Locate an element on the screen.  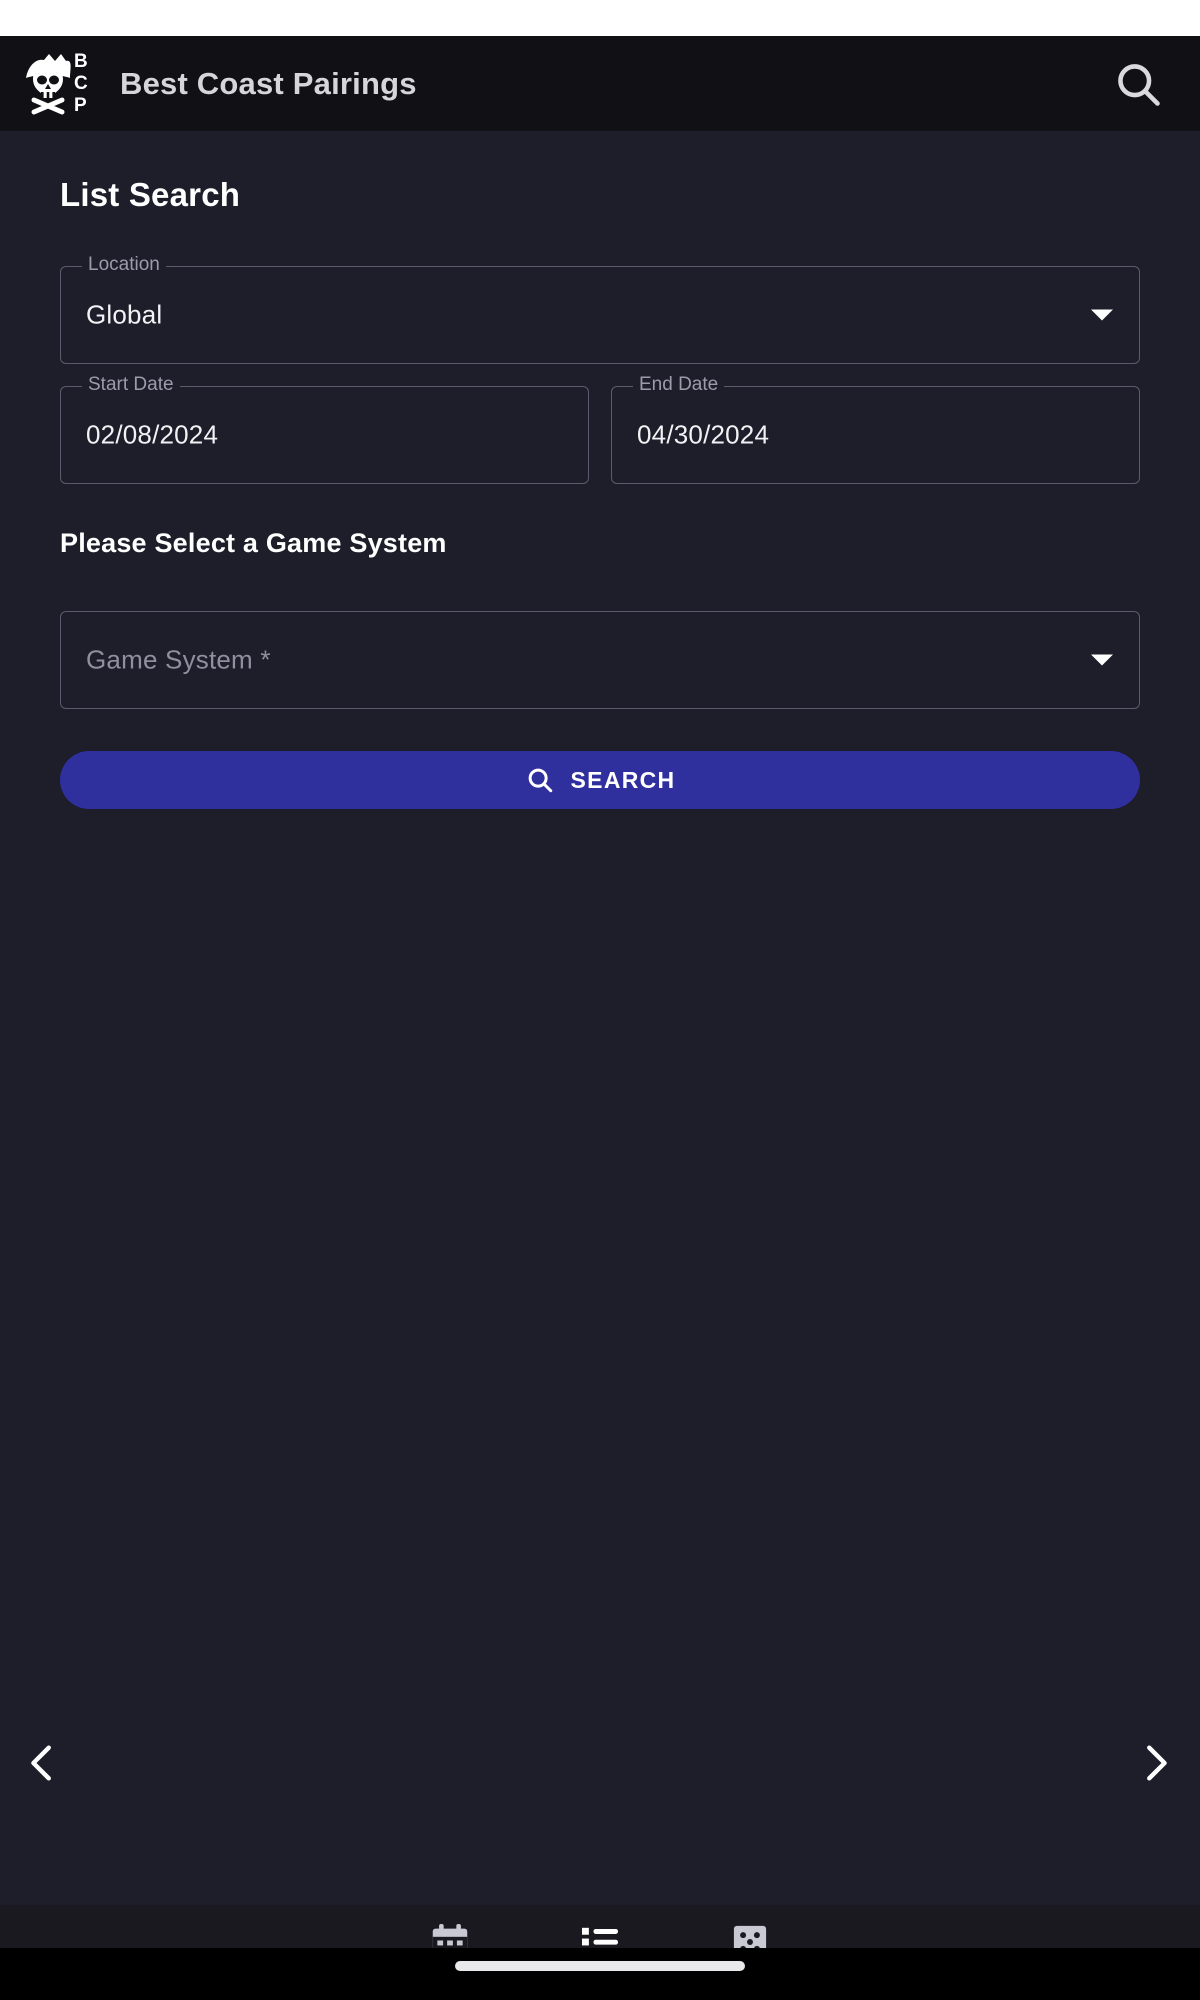
chevron-left-icon is located at coordinates (41, 1763).